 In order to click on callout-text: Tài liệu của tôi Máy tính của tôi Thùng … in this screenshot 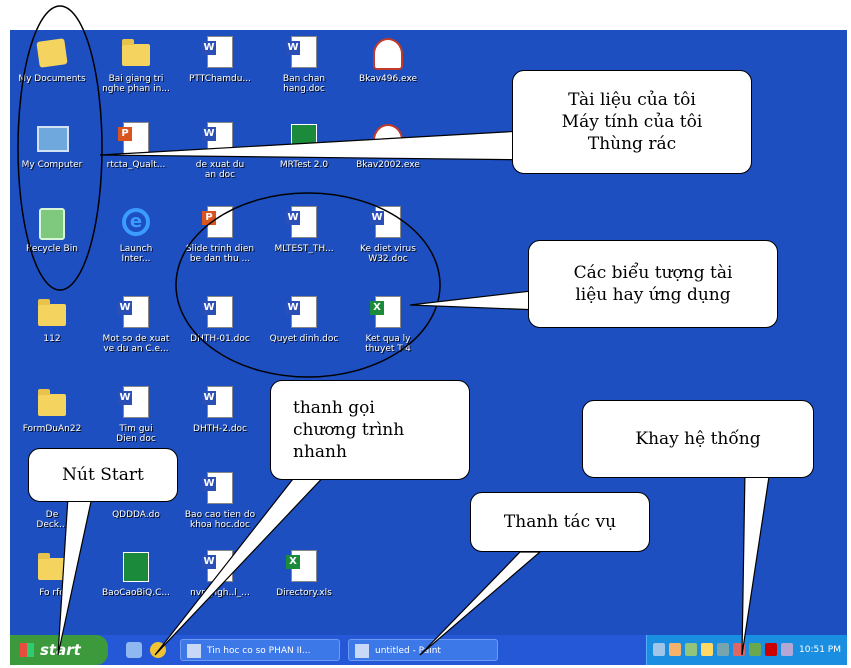, I will do `click(632, 122)`.